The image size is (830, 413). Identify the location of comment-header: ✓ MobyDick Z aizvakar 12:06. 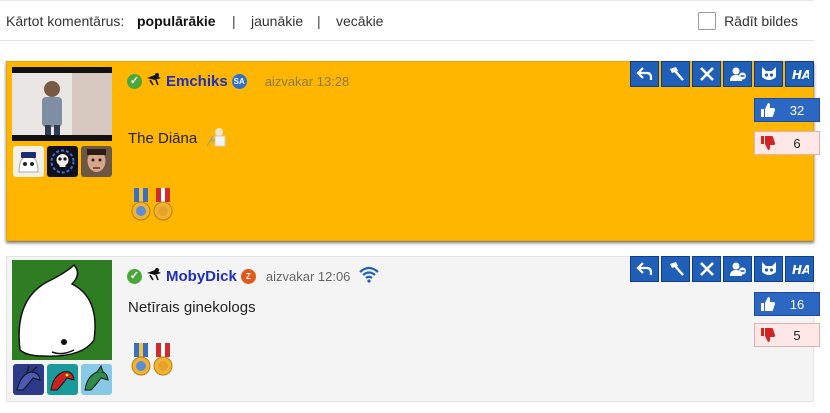
(253, 276).